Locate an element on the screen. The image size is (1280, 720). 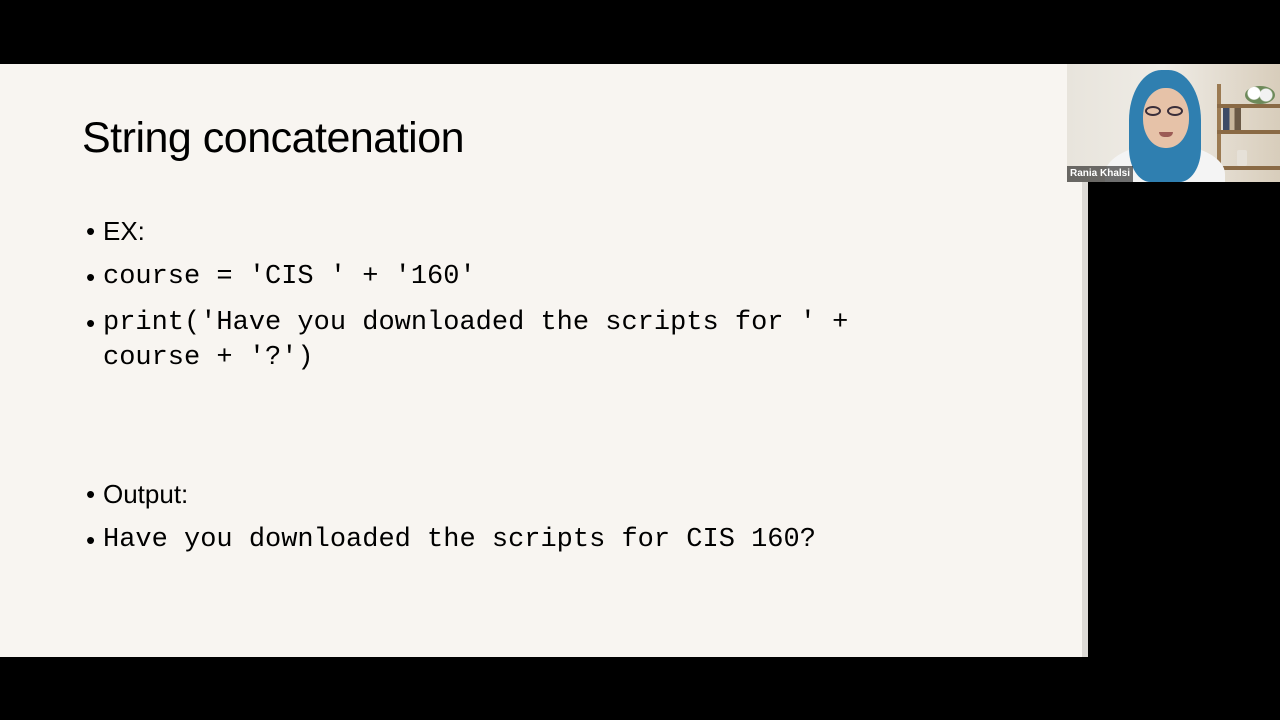
bullet-text: Output: is located at coordinates (146, 494).